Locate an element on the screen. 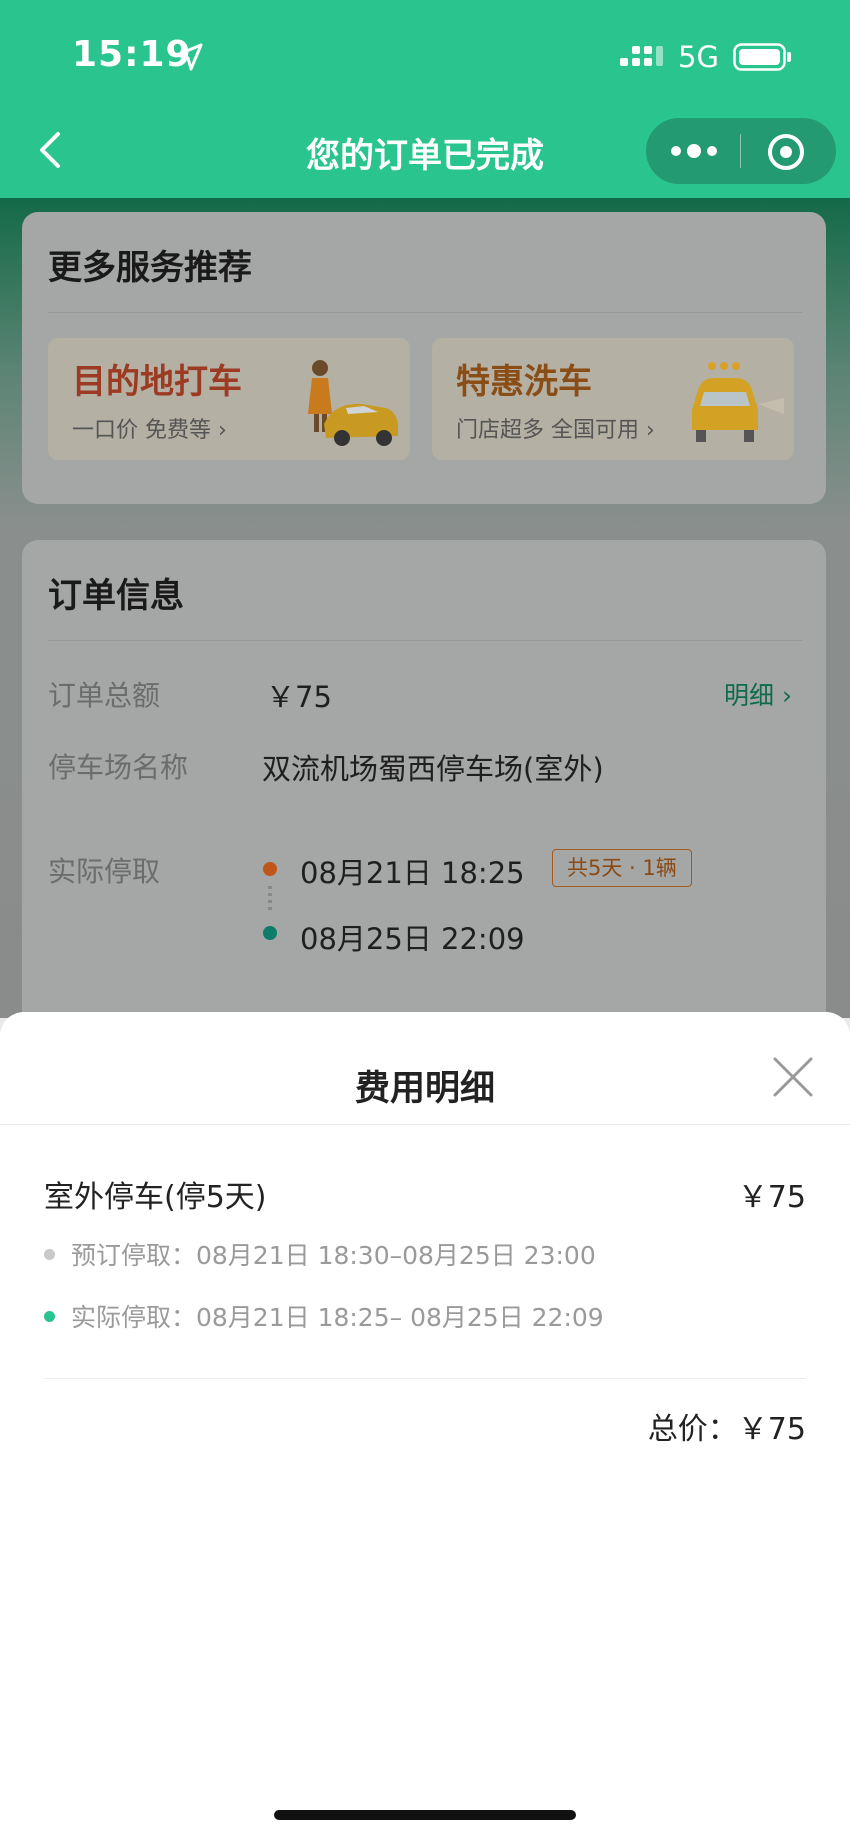 This screenshot has height=1839, width=850. promo-subtitle: 门店超多 全国可用 › is located at coordinates (555, 430).